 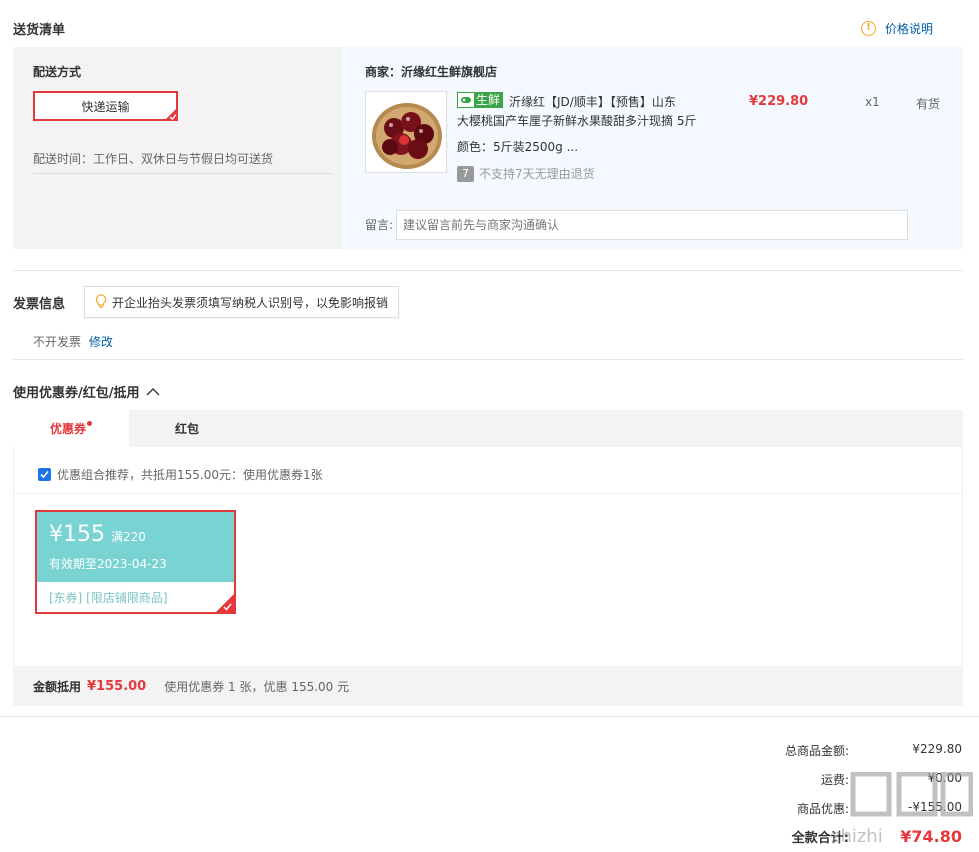 I want to click on return-policy-text: 不支持7天无理由退货, so click(x=537, y=174).